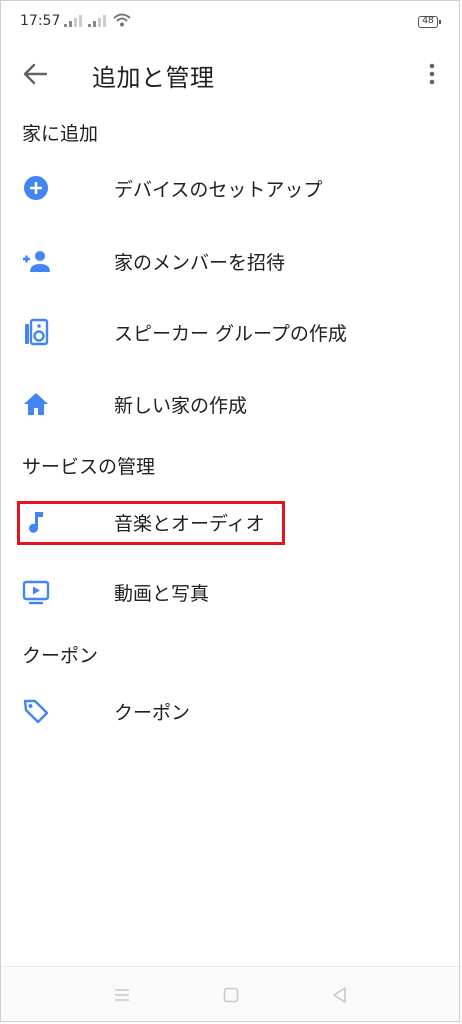 Image resolution: width=462 pixels, height=1024 pixels. What do you see at coordinates (152, 713) in the screenshot?
I see `menu-item-label: クーポン` at bounding box center [152, 713].